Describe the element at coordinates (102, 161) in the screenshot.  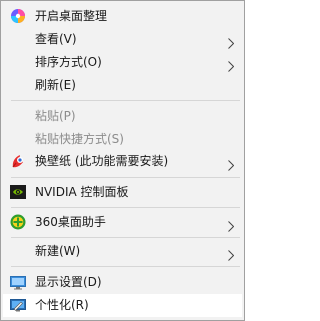
I see `menu-item-label: 换壁纸 (此功能需要安装)` at that location.